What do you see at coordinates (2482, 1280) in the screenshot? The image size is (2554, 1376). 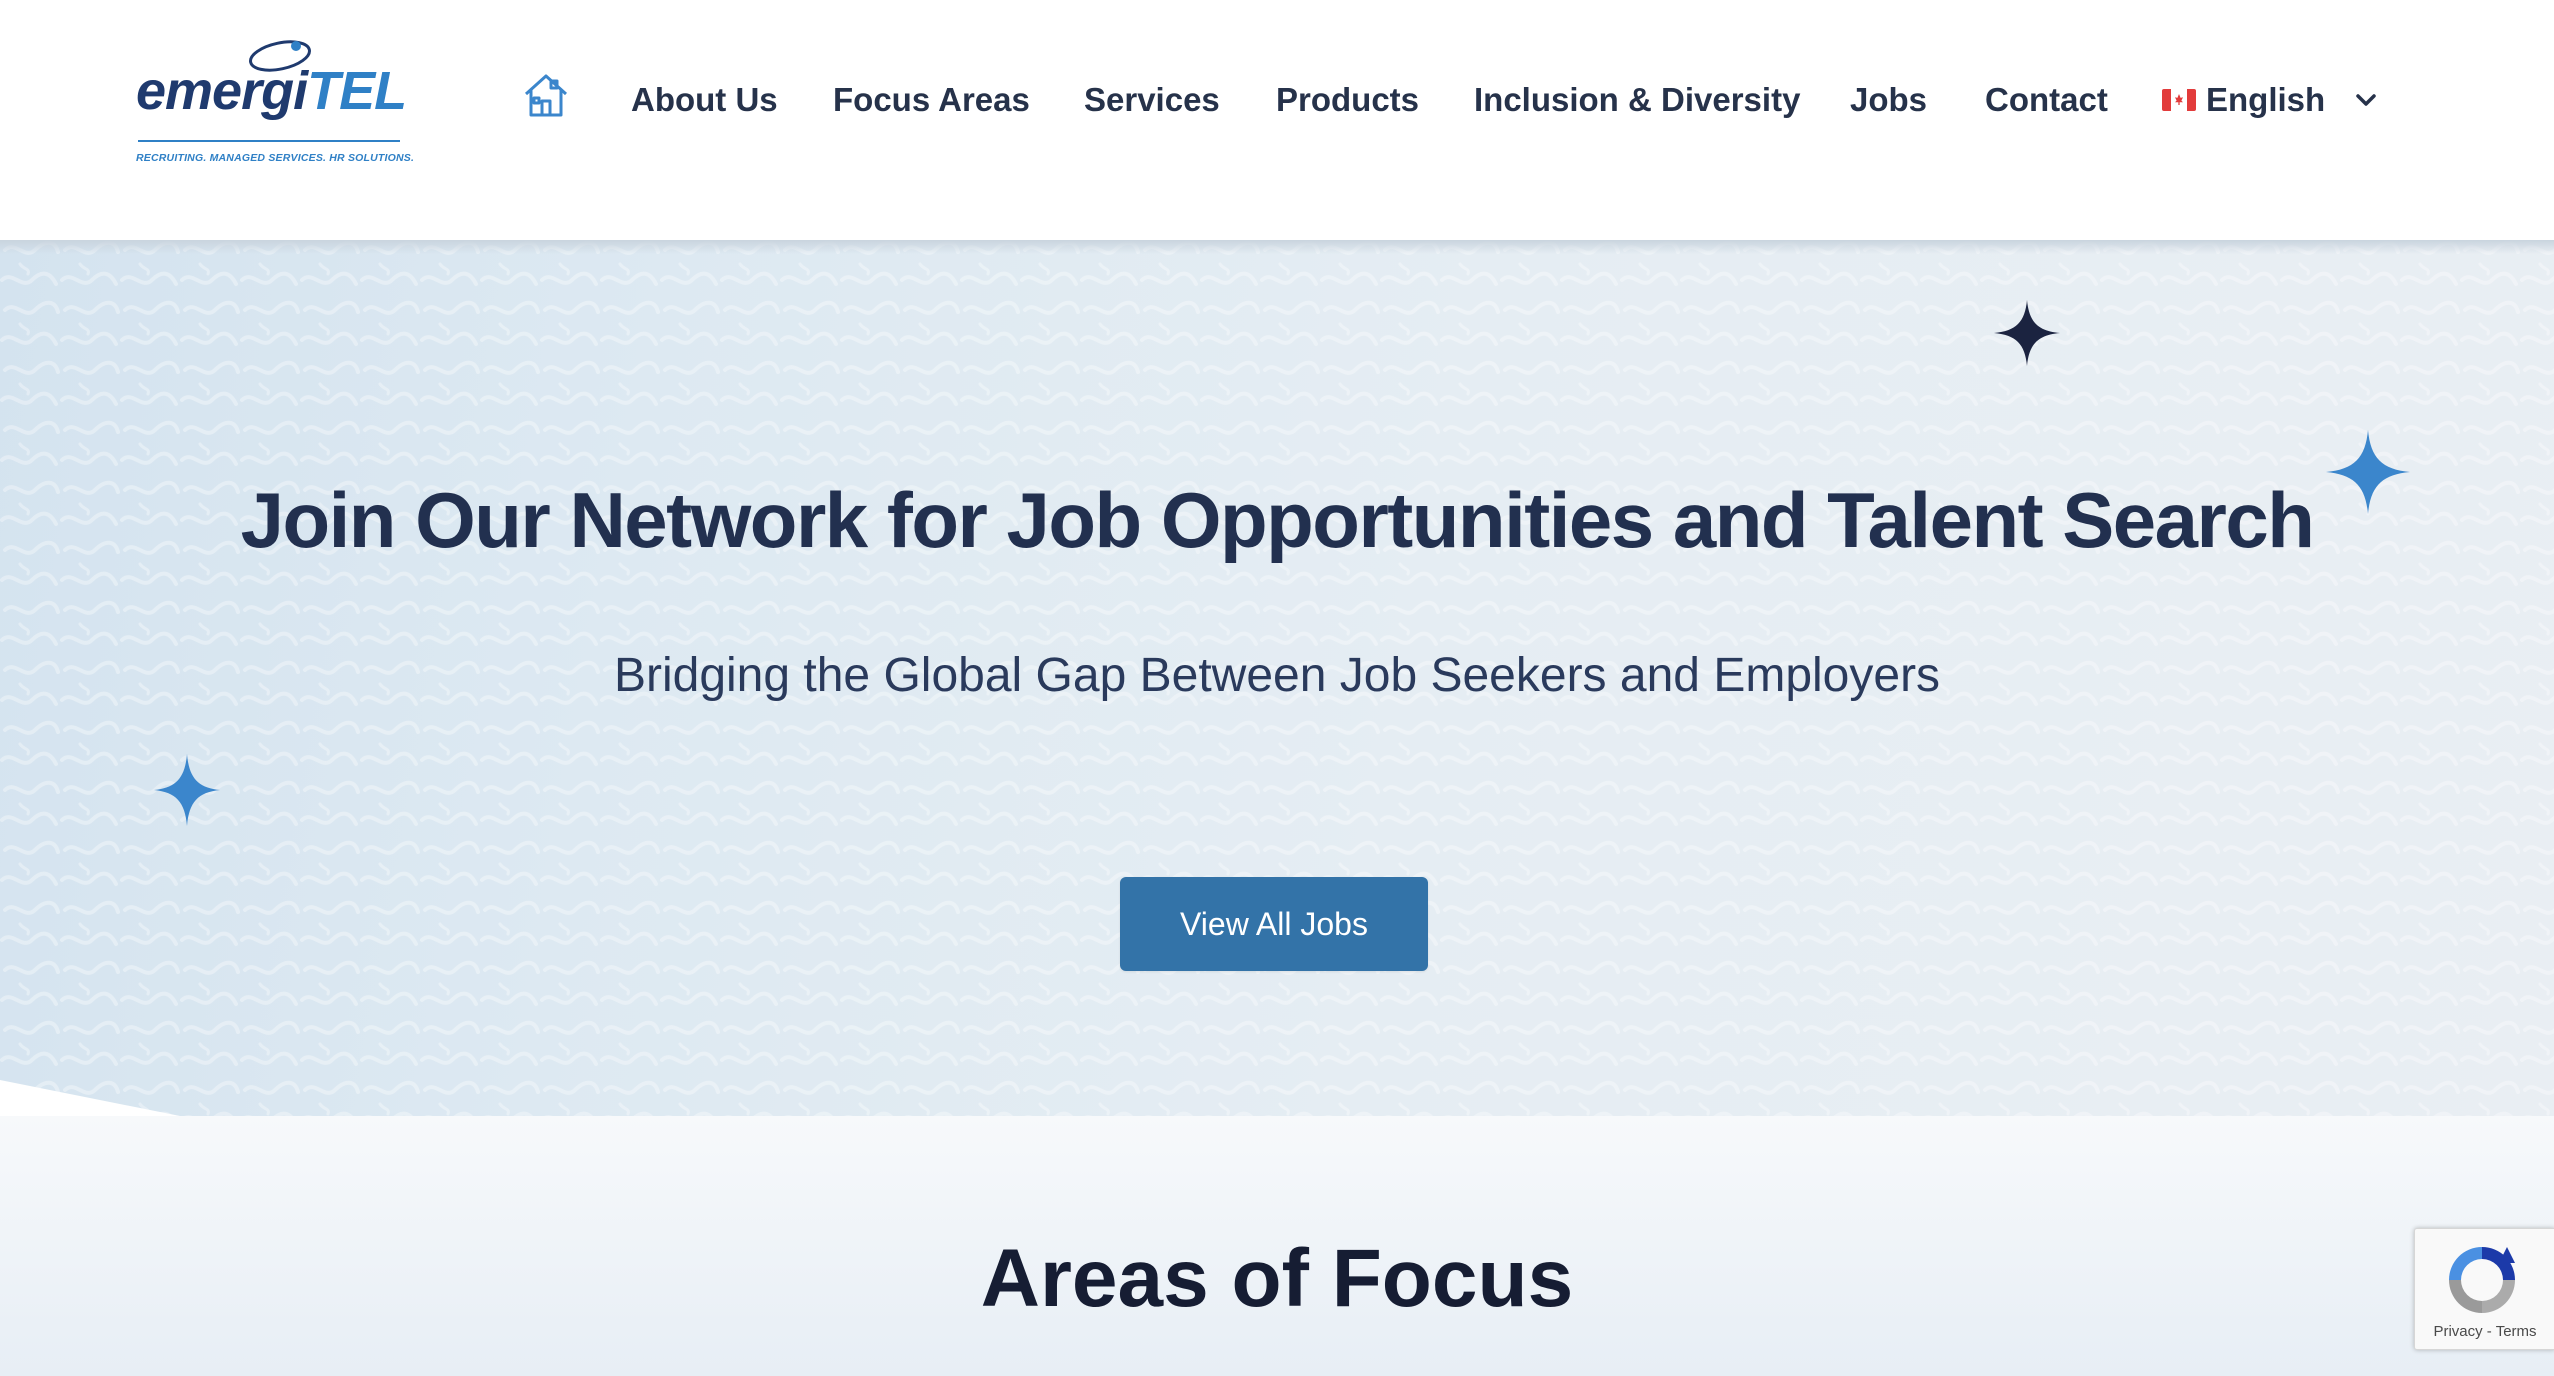 I see `recaptcha-icon` at bounding box center [2482, 1280].